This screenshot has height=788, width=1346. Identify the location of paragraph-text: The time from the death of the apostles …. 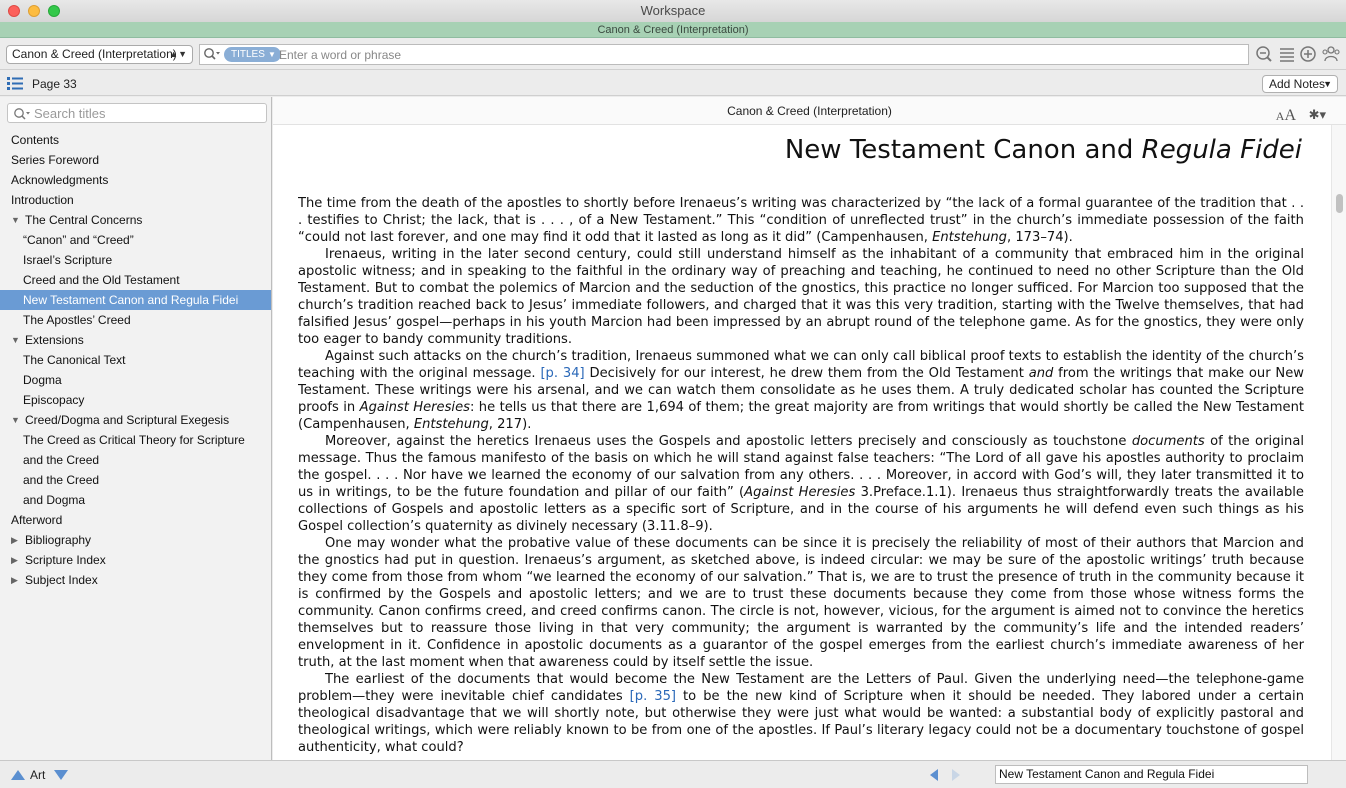
(801, 220).